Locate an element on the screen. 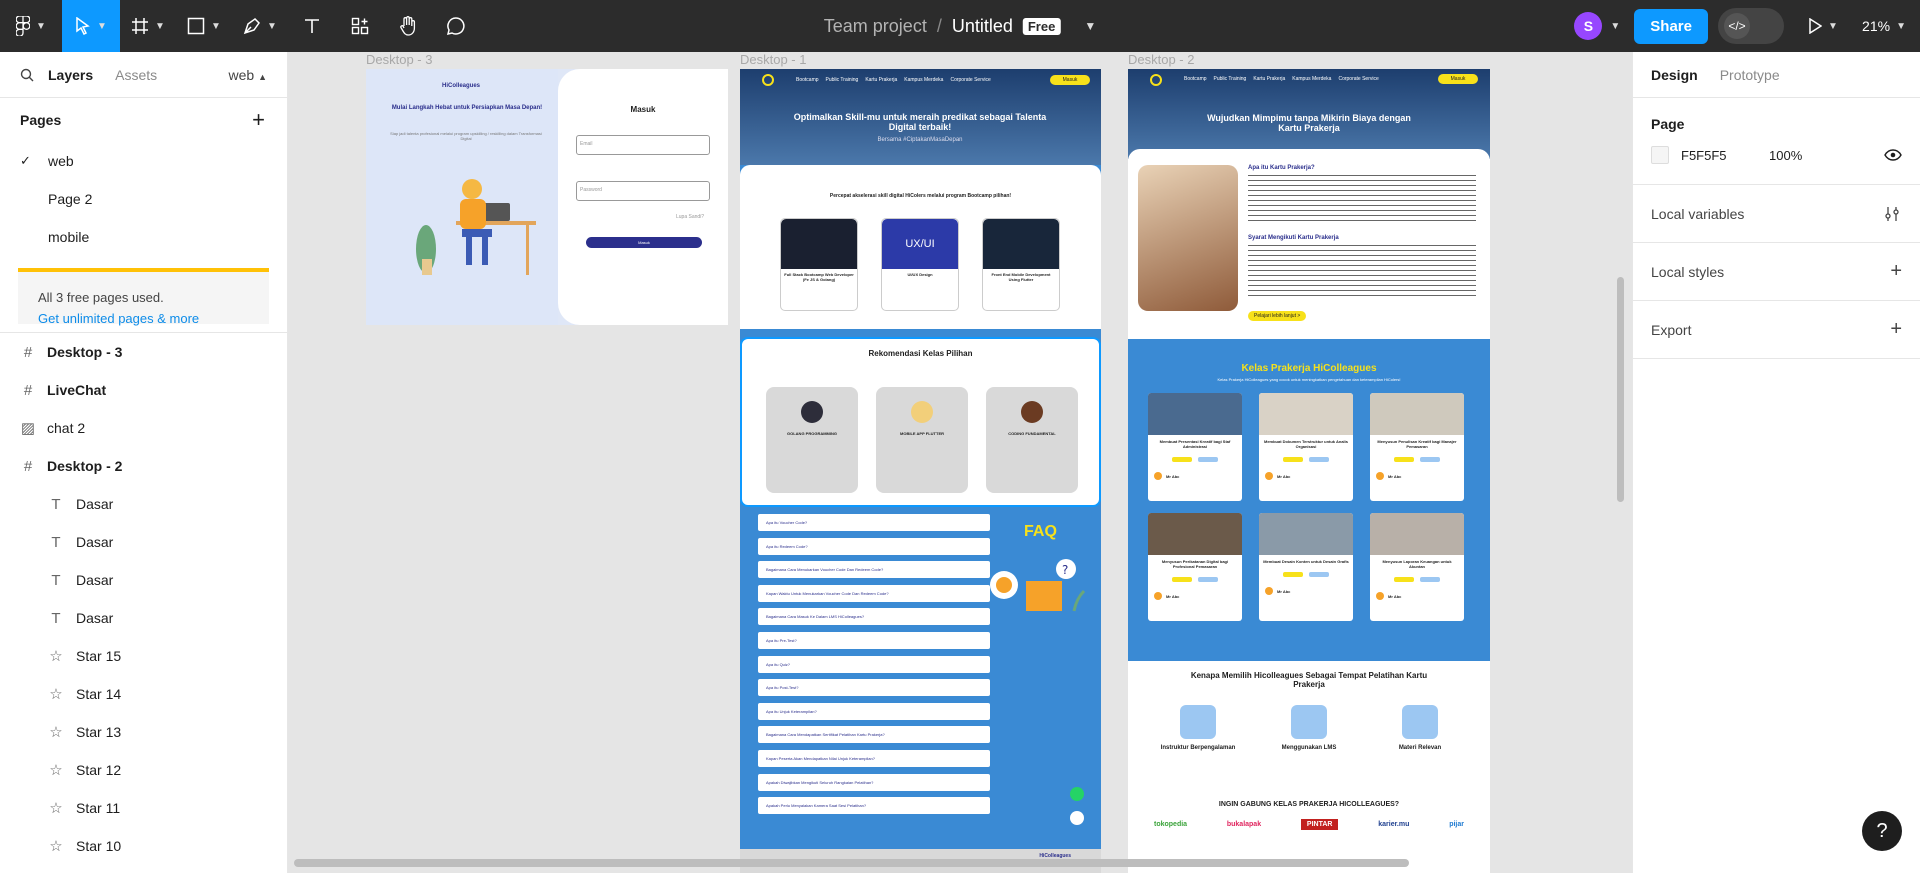 Image resolution: width=1920 pixels, height=873 pixels. page-item-page-2: Page 2 is located at coordinates (143, 199).